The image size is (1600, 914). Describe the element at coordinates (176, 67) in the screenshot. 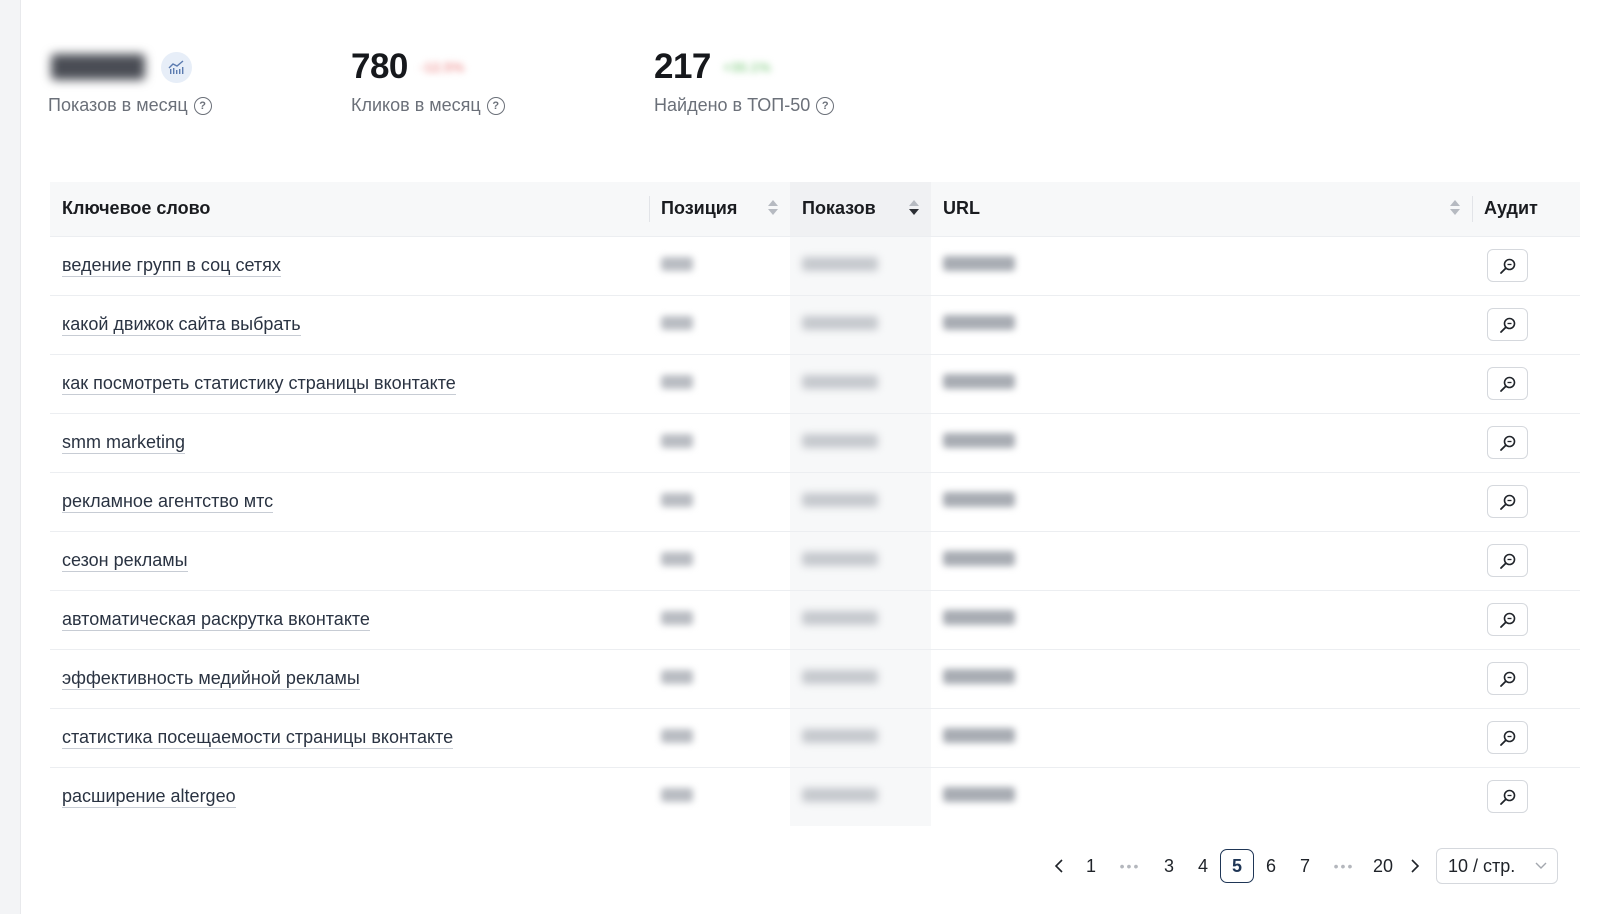

I see `bar-chart-icon` at that location.